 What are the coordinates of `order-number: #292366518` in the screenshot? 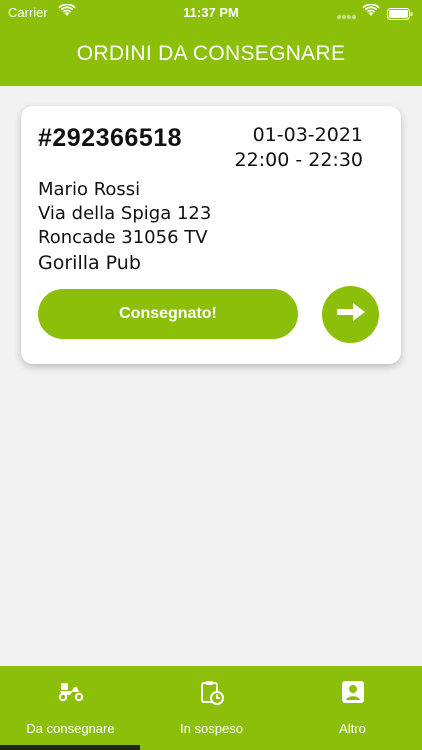 It's located at (110, 138).